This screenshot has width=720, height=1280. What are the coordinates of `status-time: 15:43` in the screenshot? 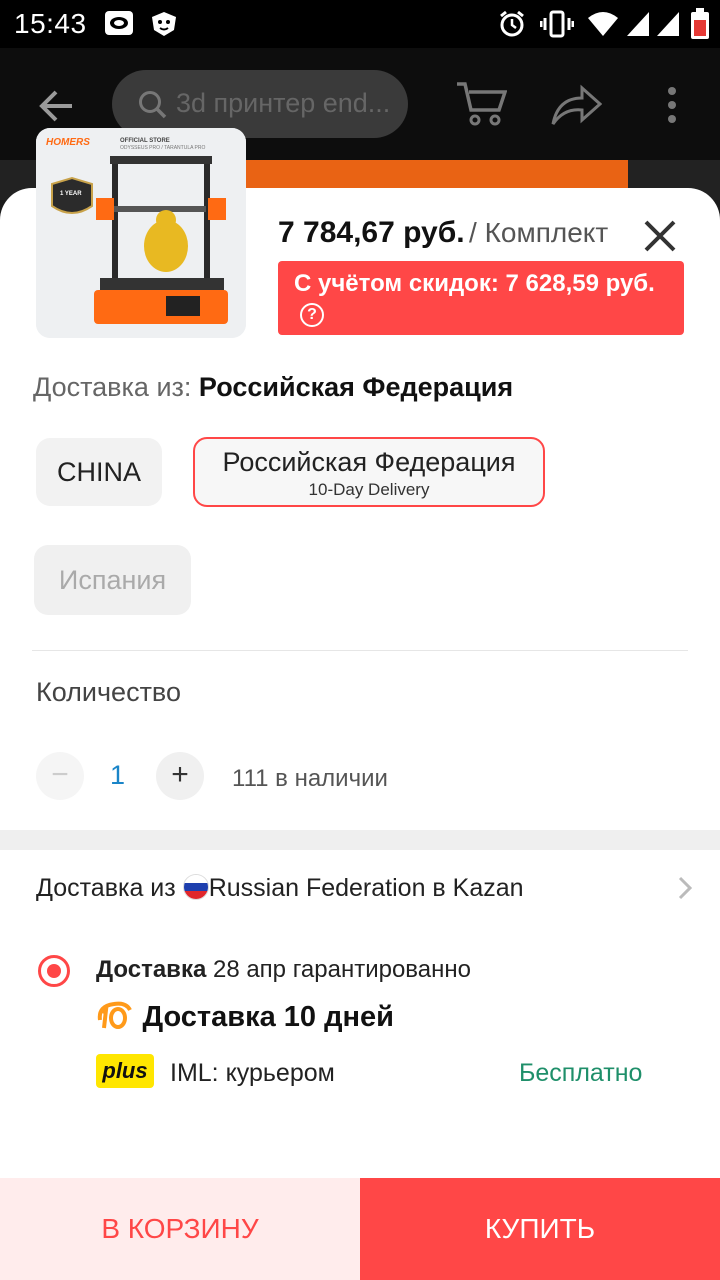 It's located at (50, 23).